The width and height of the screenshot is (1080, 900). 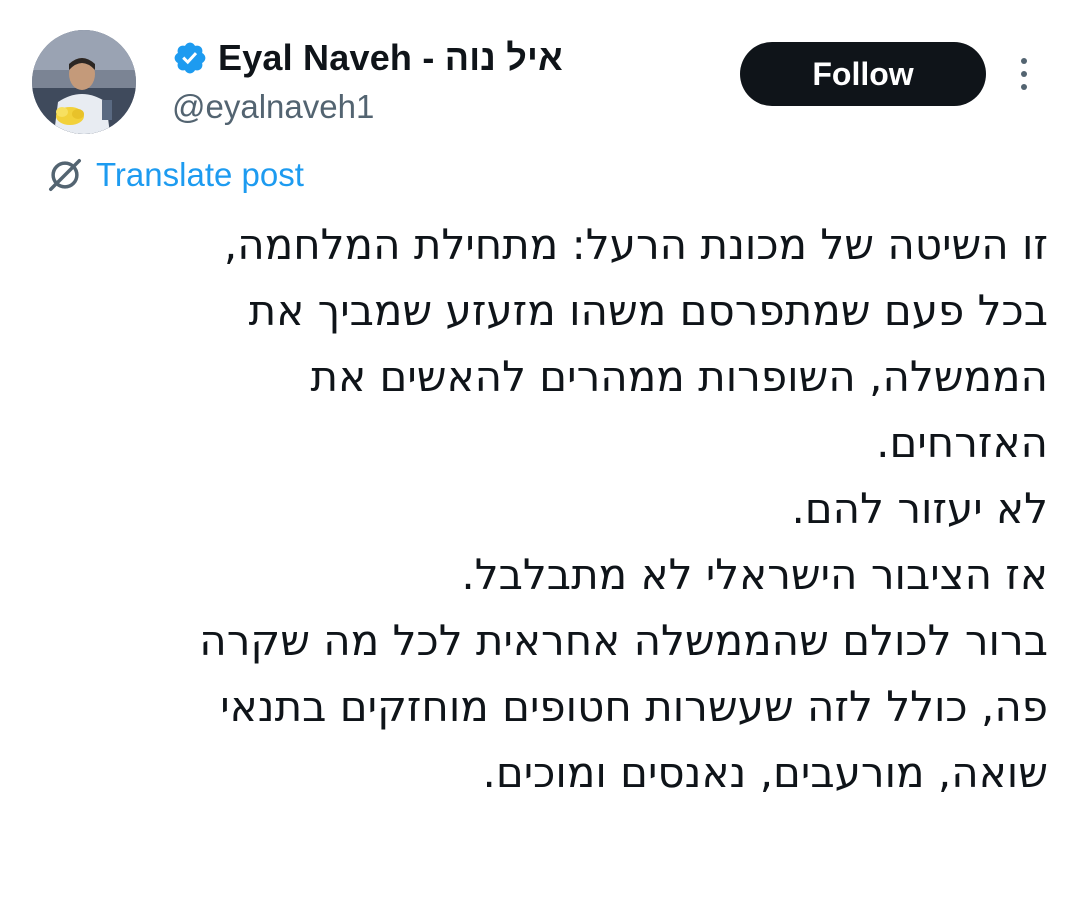 What do you see at coordinates (962, 442) in the screenshot?
I see `tweet-line: האזרחים.` at bounding box center [962, 442].